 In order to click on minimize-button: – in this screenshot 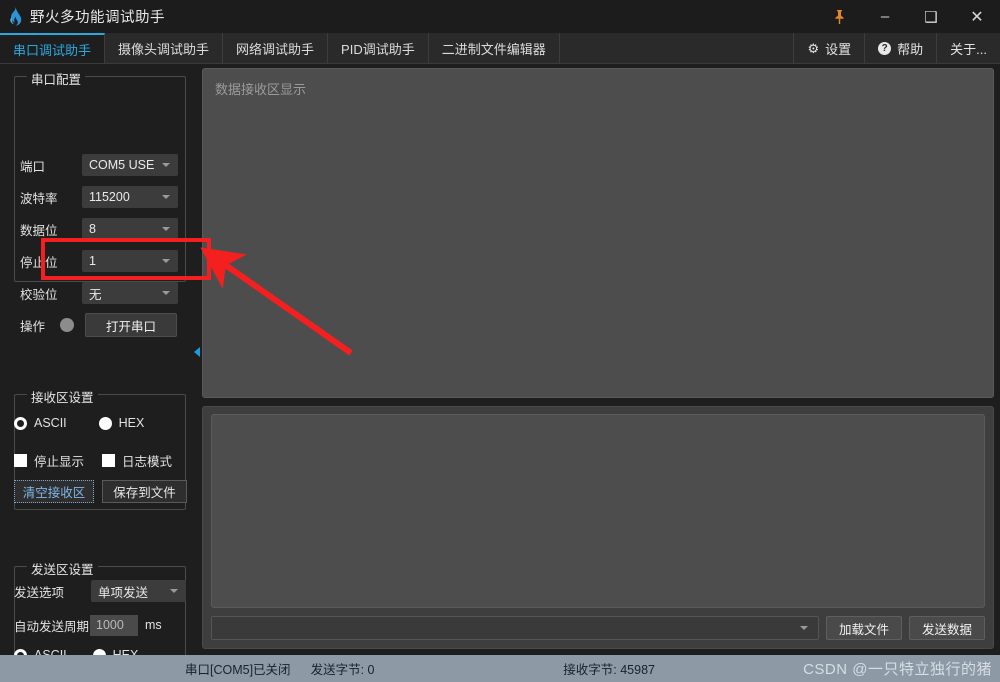, I will do `click(885, 16)`.